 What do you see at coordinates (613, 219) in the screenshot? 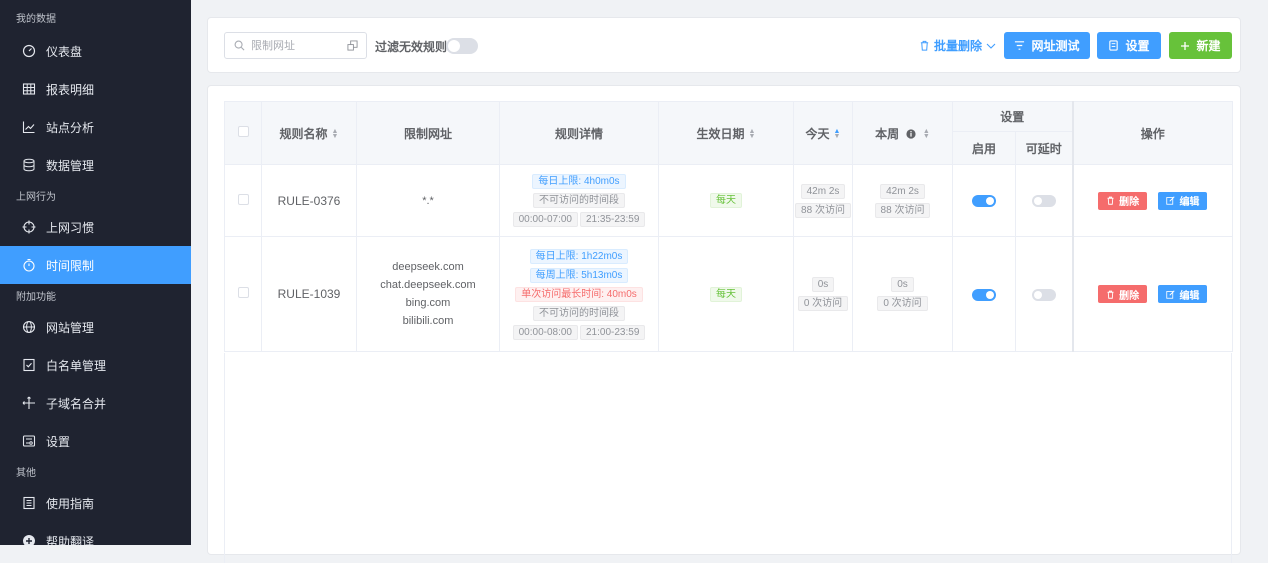
I see `rule-tag: 21:35-23:59` at bounding box center [613, 219].